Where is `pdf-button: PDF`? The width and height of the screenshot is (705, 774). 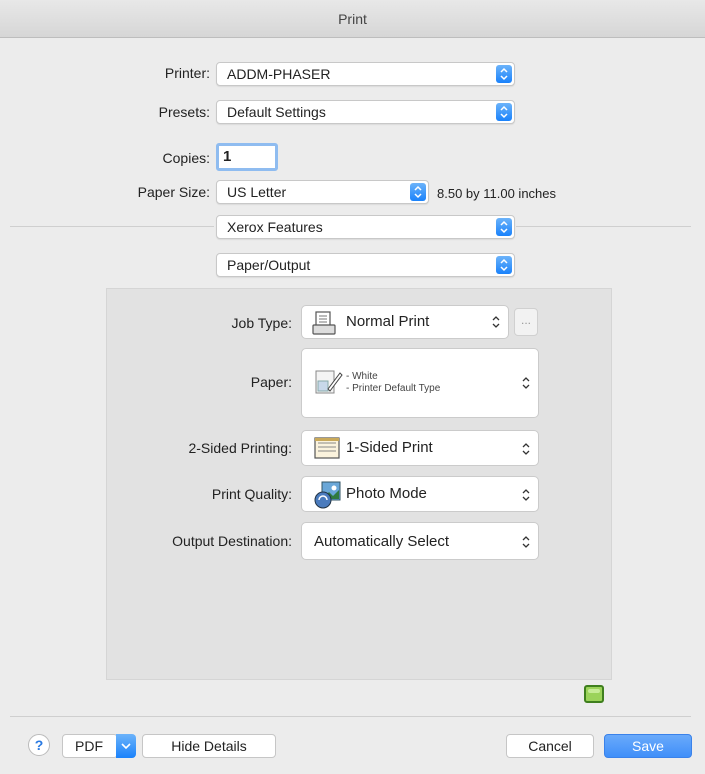
pdf-button: PDF is located at coordinates (90, 746).